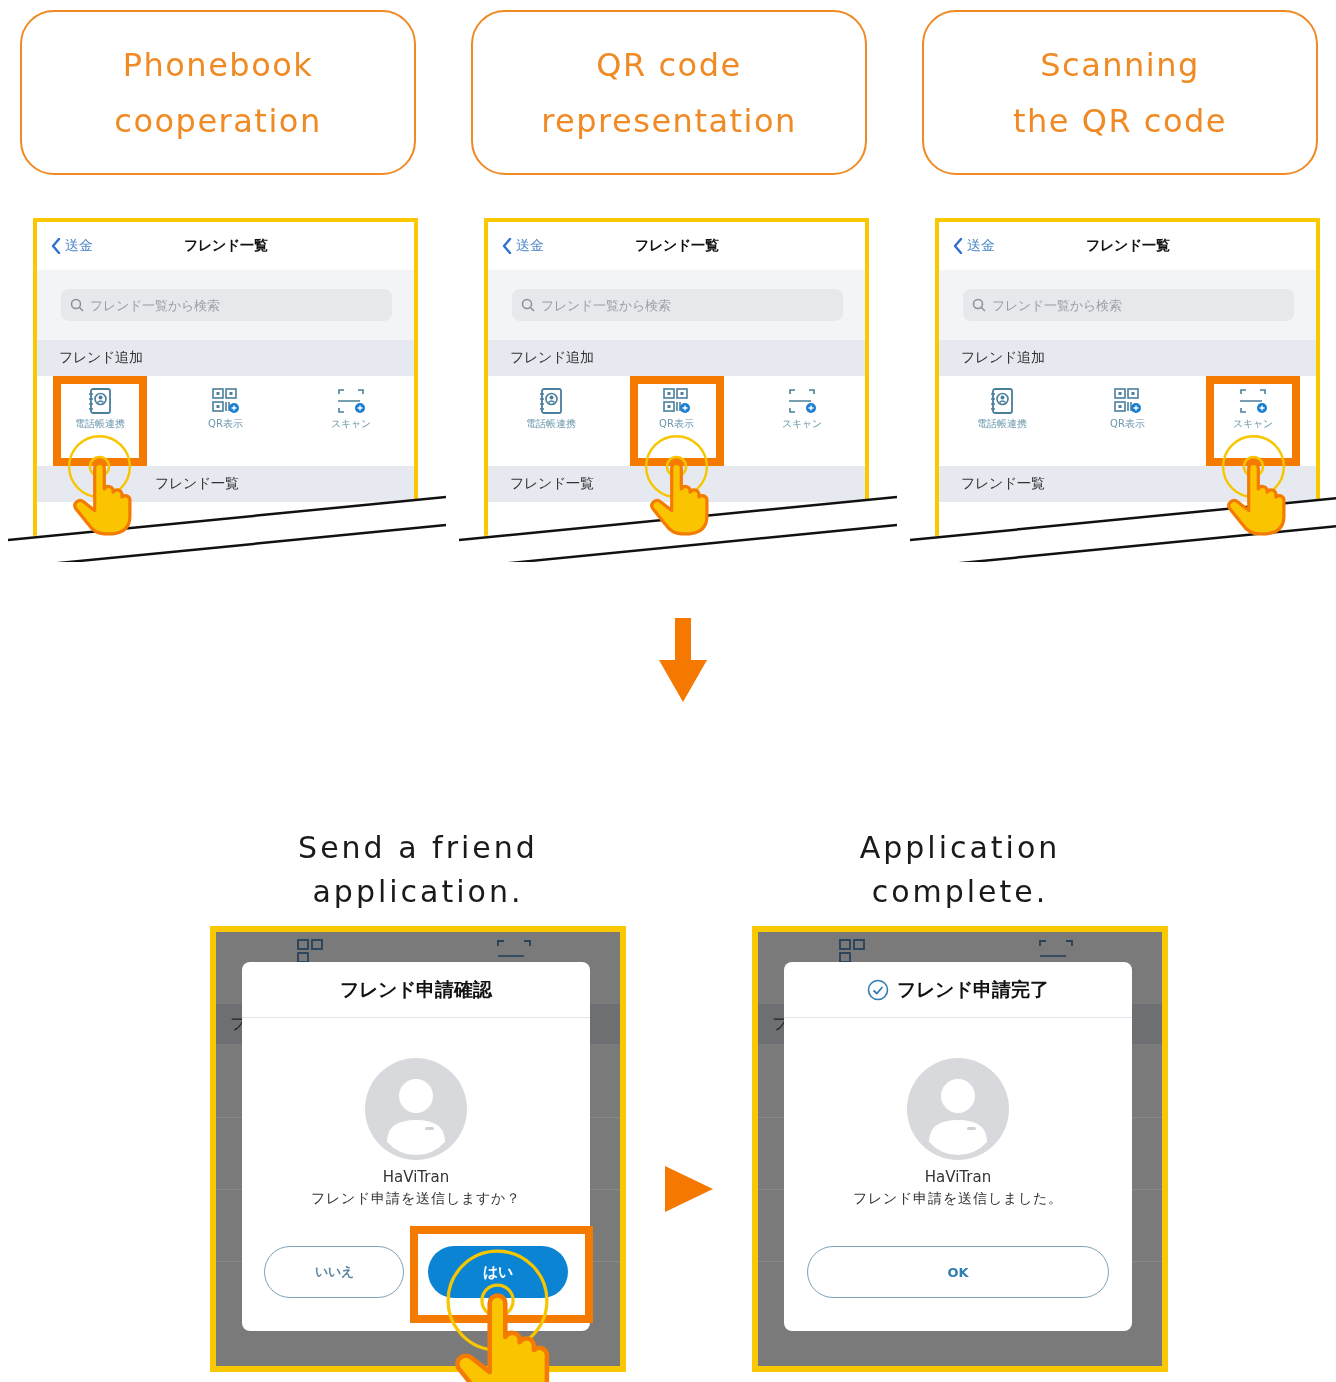 This screenshot has width=1336, height=1382. What do you see at coordinates (218, 65) in the screenshot?
I see `step-title: Phonebook` at bounding box center [218, 65].